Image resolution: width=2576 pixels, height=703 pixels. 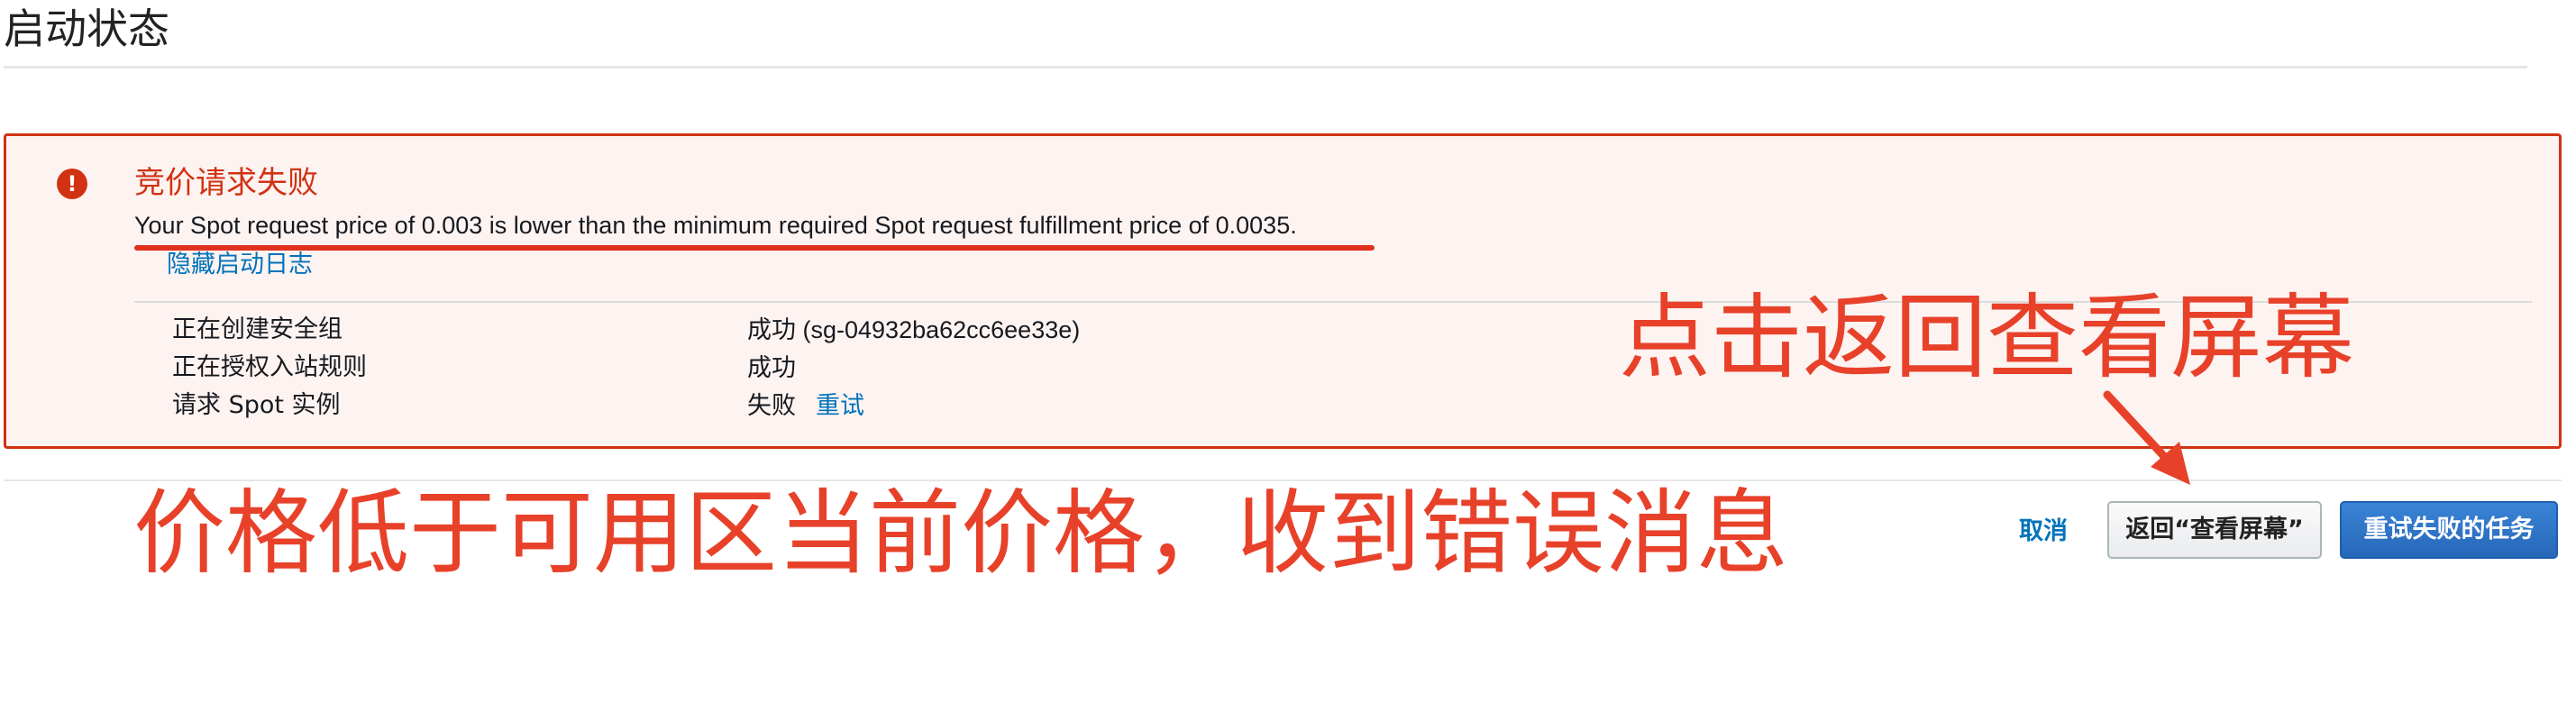 What do you see at coordinates (226, 183) in the screenshot?
I see `alert-title: 竞价请求失败` at bounding box center [226, 183].